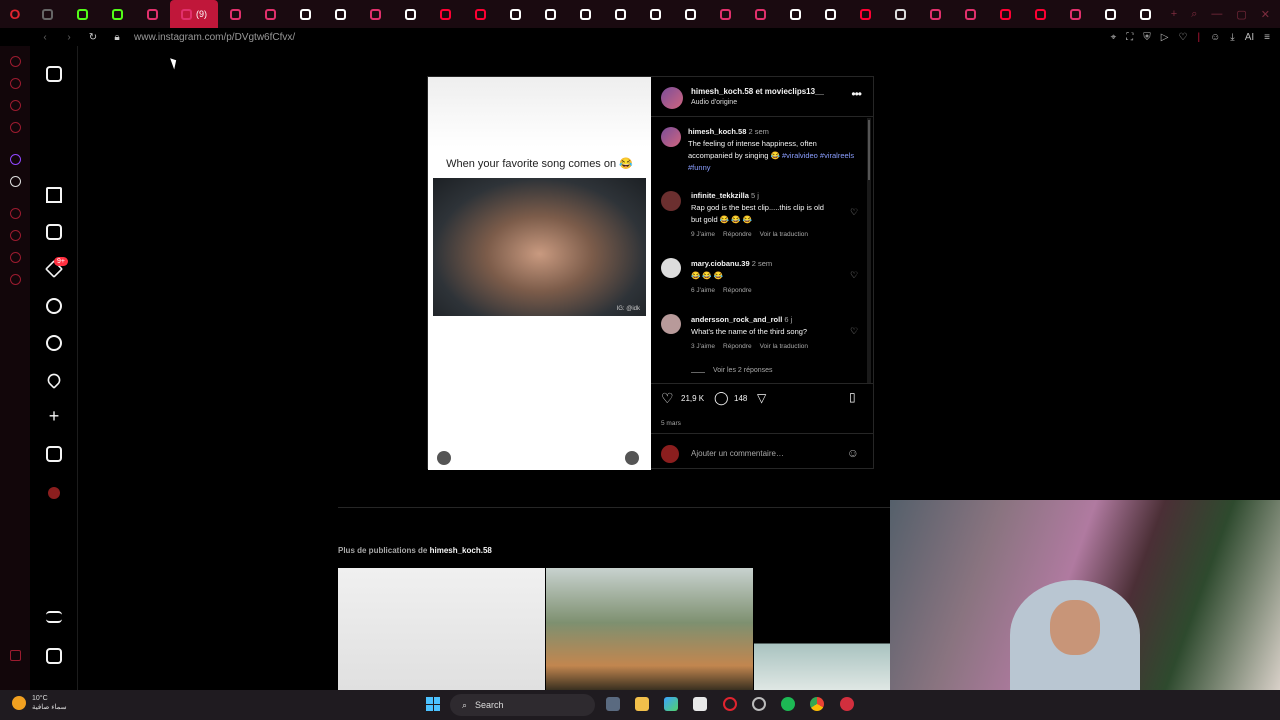  I want to click on comment-user: infinite_tekkzilla, so click(720, 195).